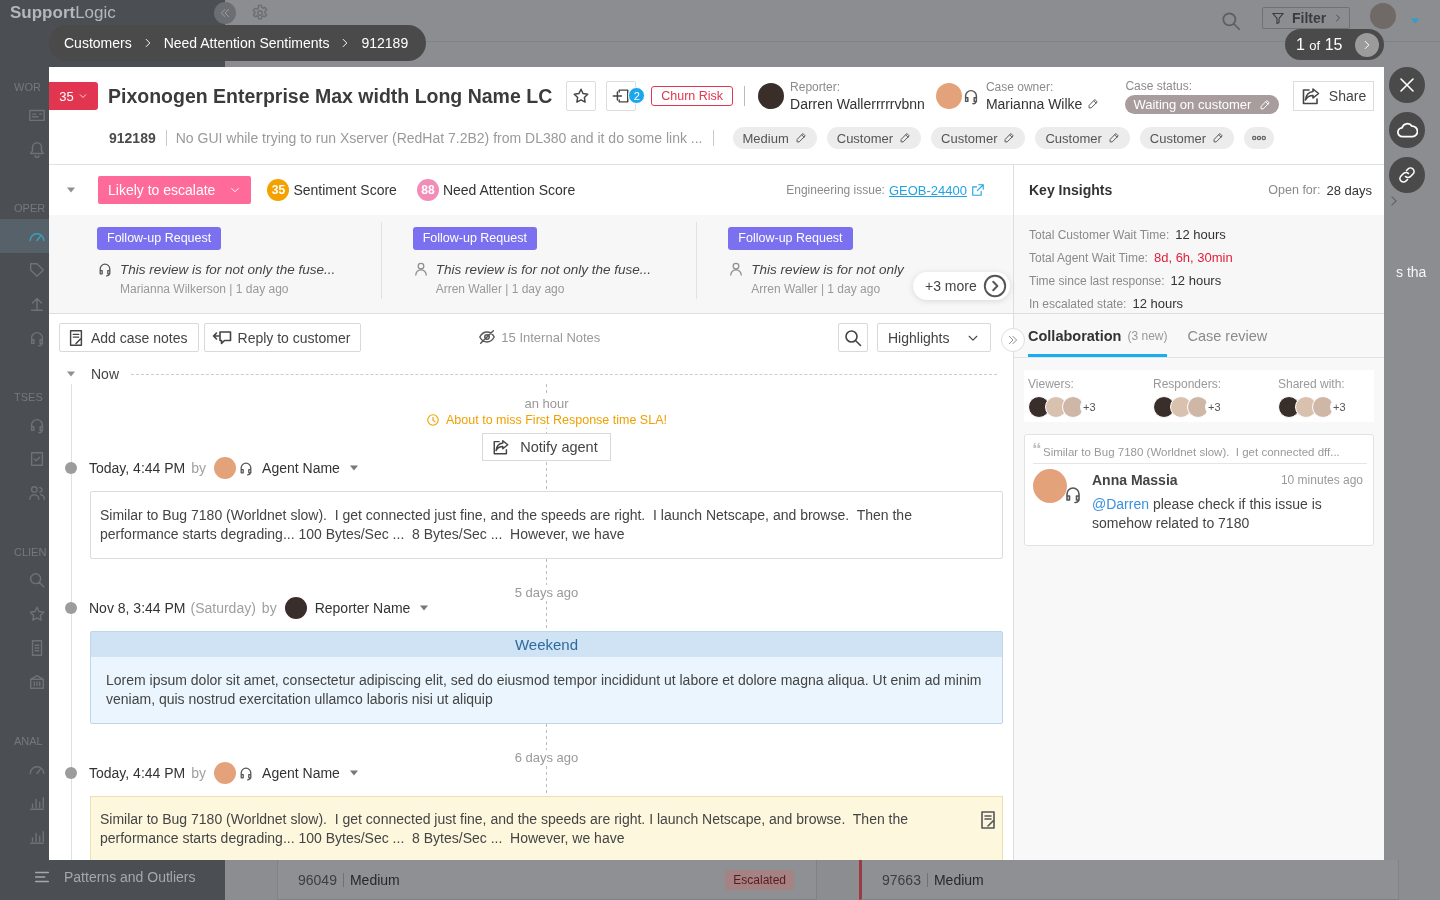  What do you see at coordinates (269, 608) in the screenshot?
I see `by-label: by` at bounding box center [269, 608].